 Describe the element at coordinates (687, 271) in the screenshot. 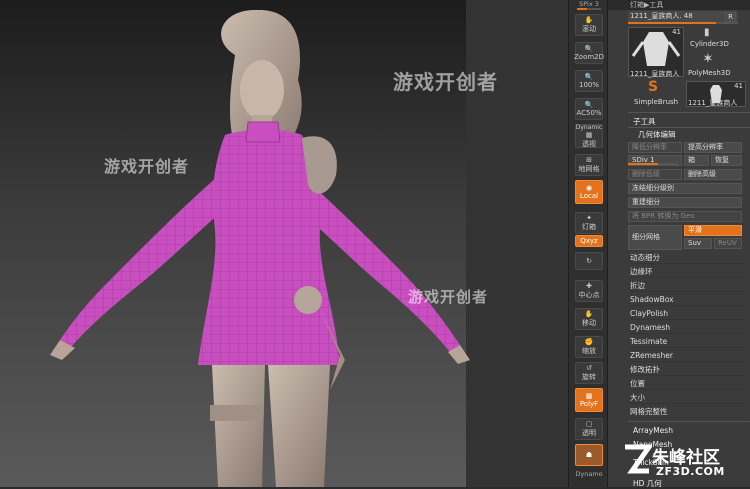

I see `edge-loop-item: 边缘环` at that location.